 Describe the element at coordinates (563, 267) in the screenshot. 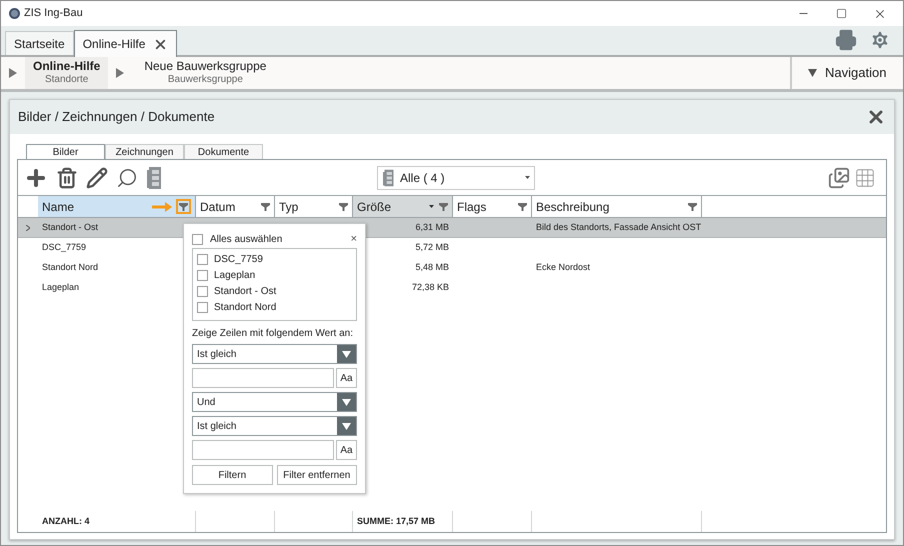

I see `table-cell-text: Ecke Nordost` at that location.